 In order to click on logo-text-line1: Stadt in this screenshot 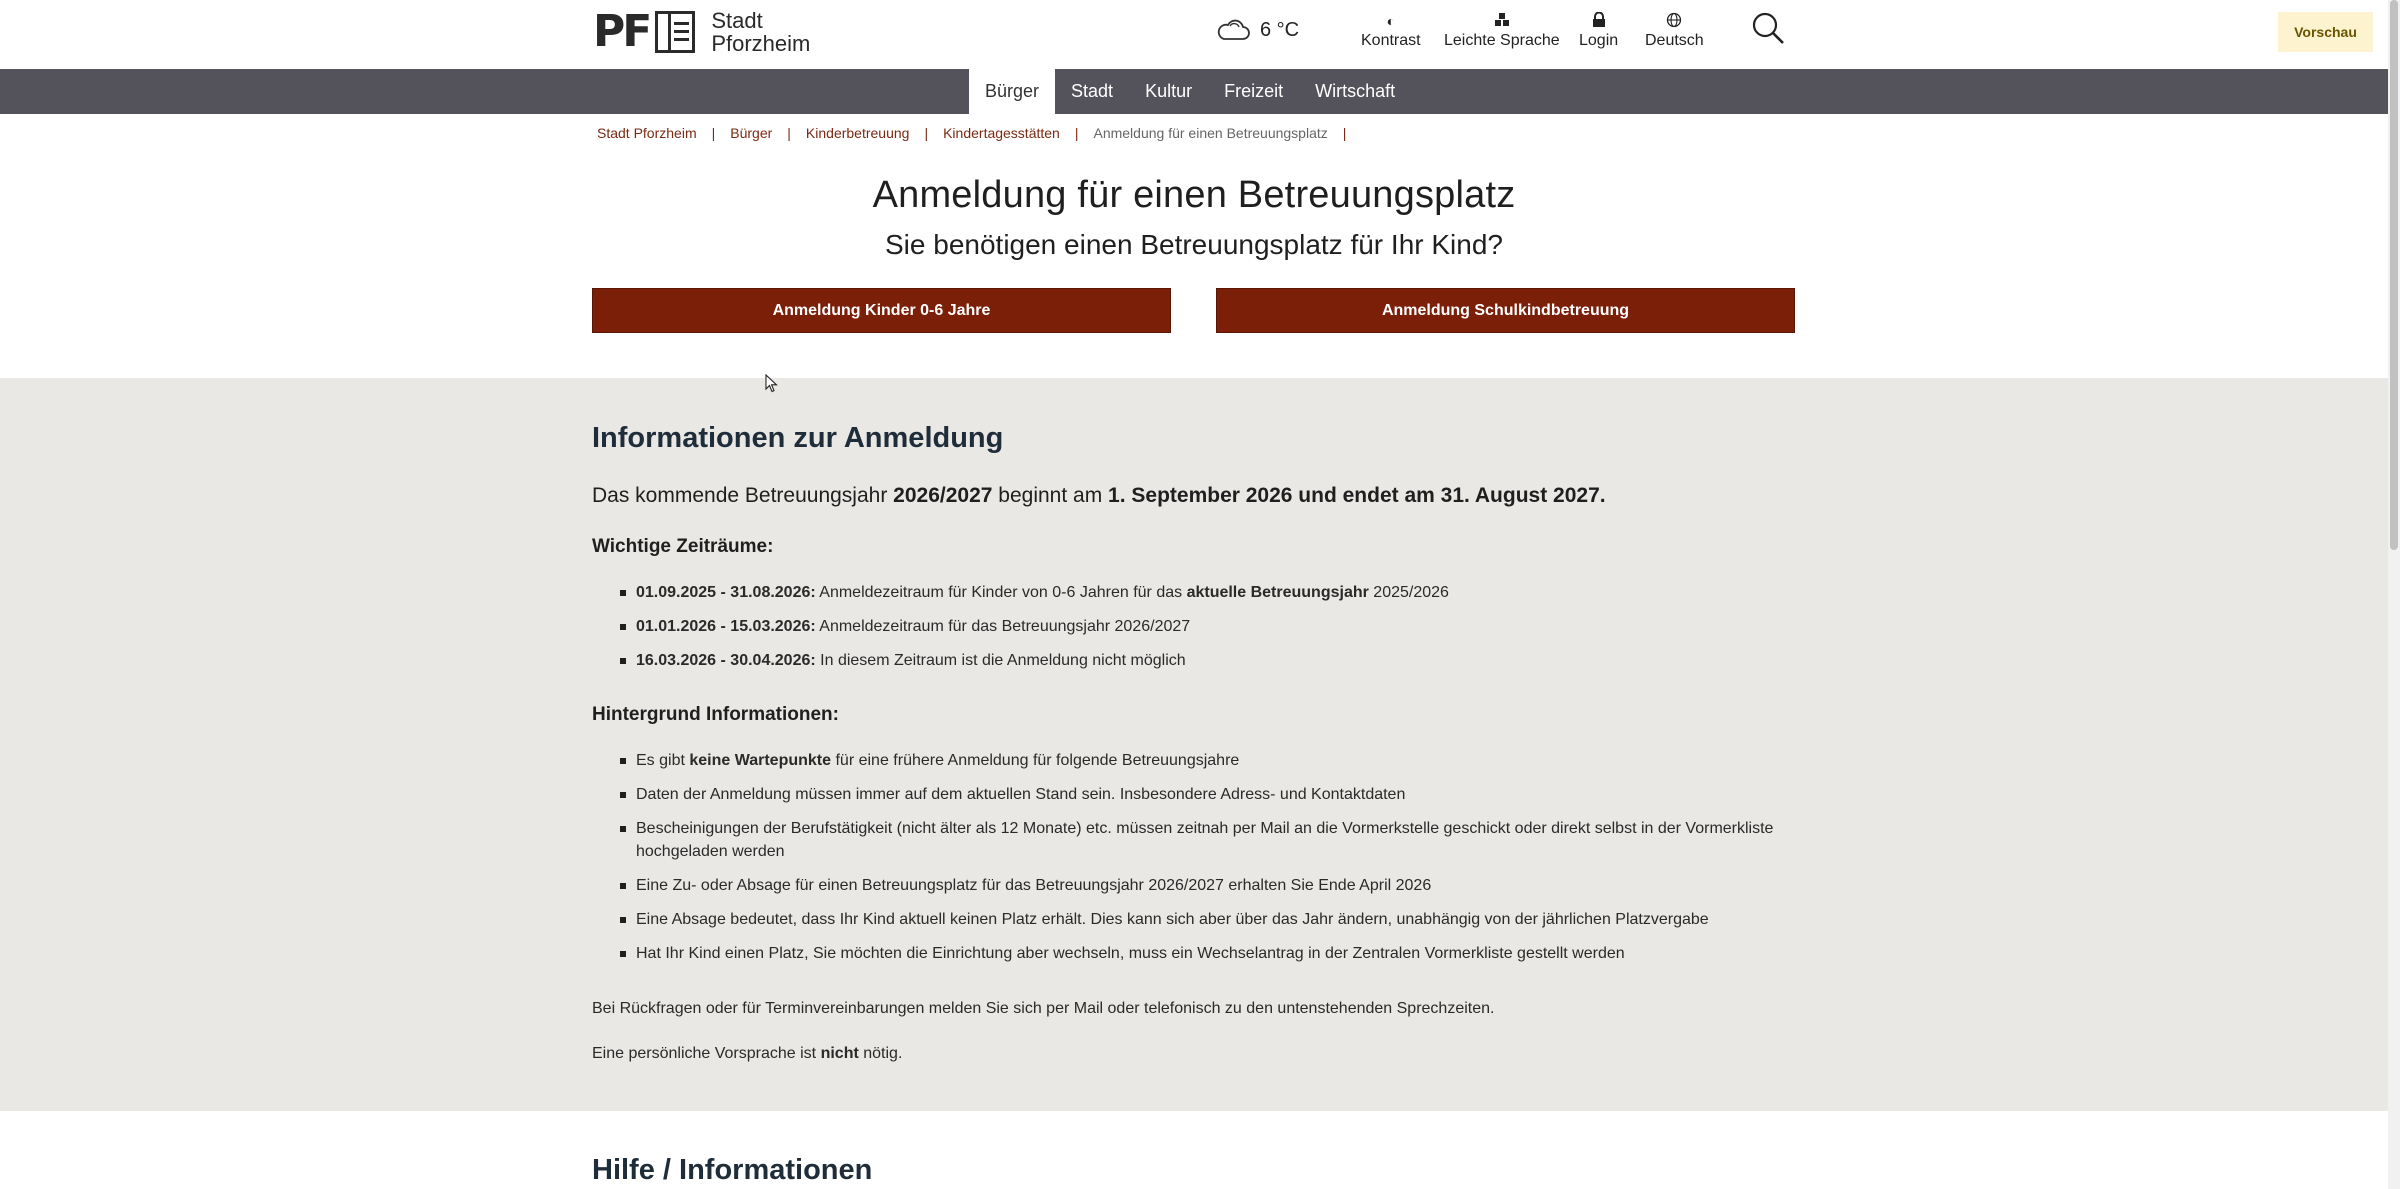, I will do `click(737, 20)`.